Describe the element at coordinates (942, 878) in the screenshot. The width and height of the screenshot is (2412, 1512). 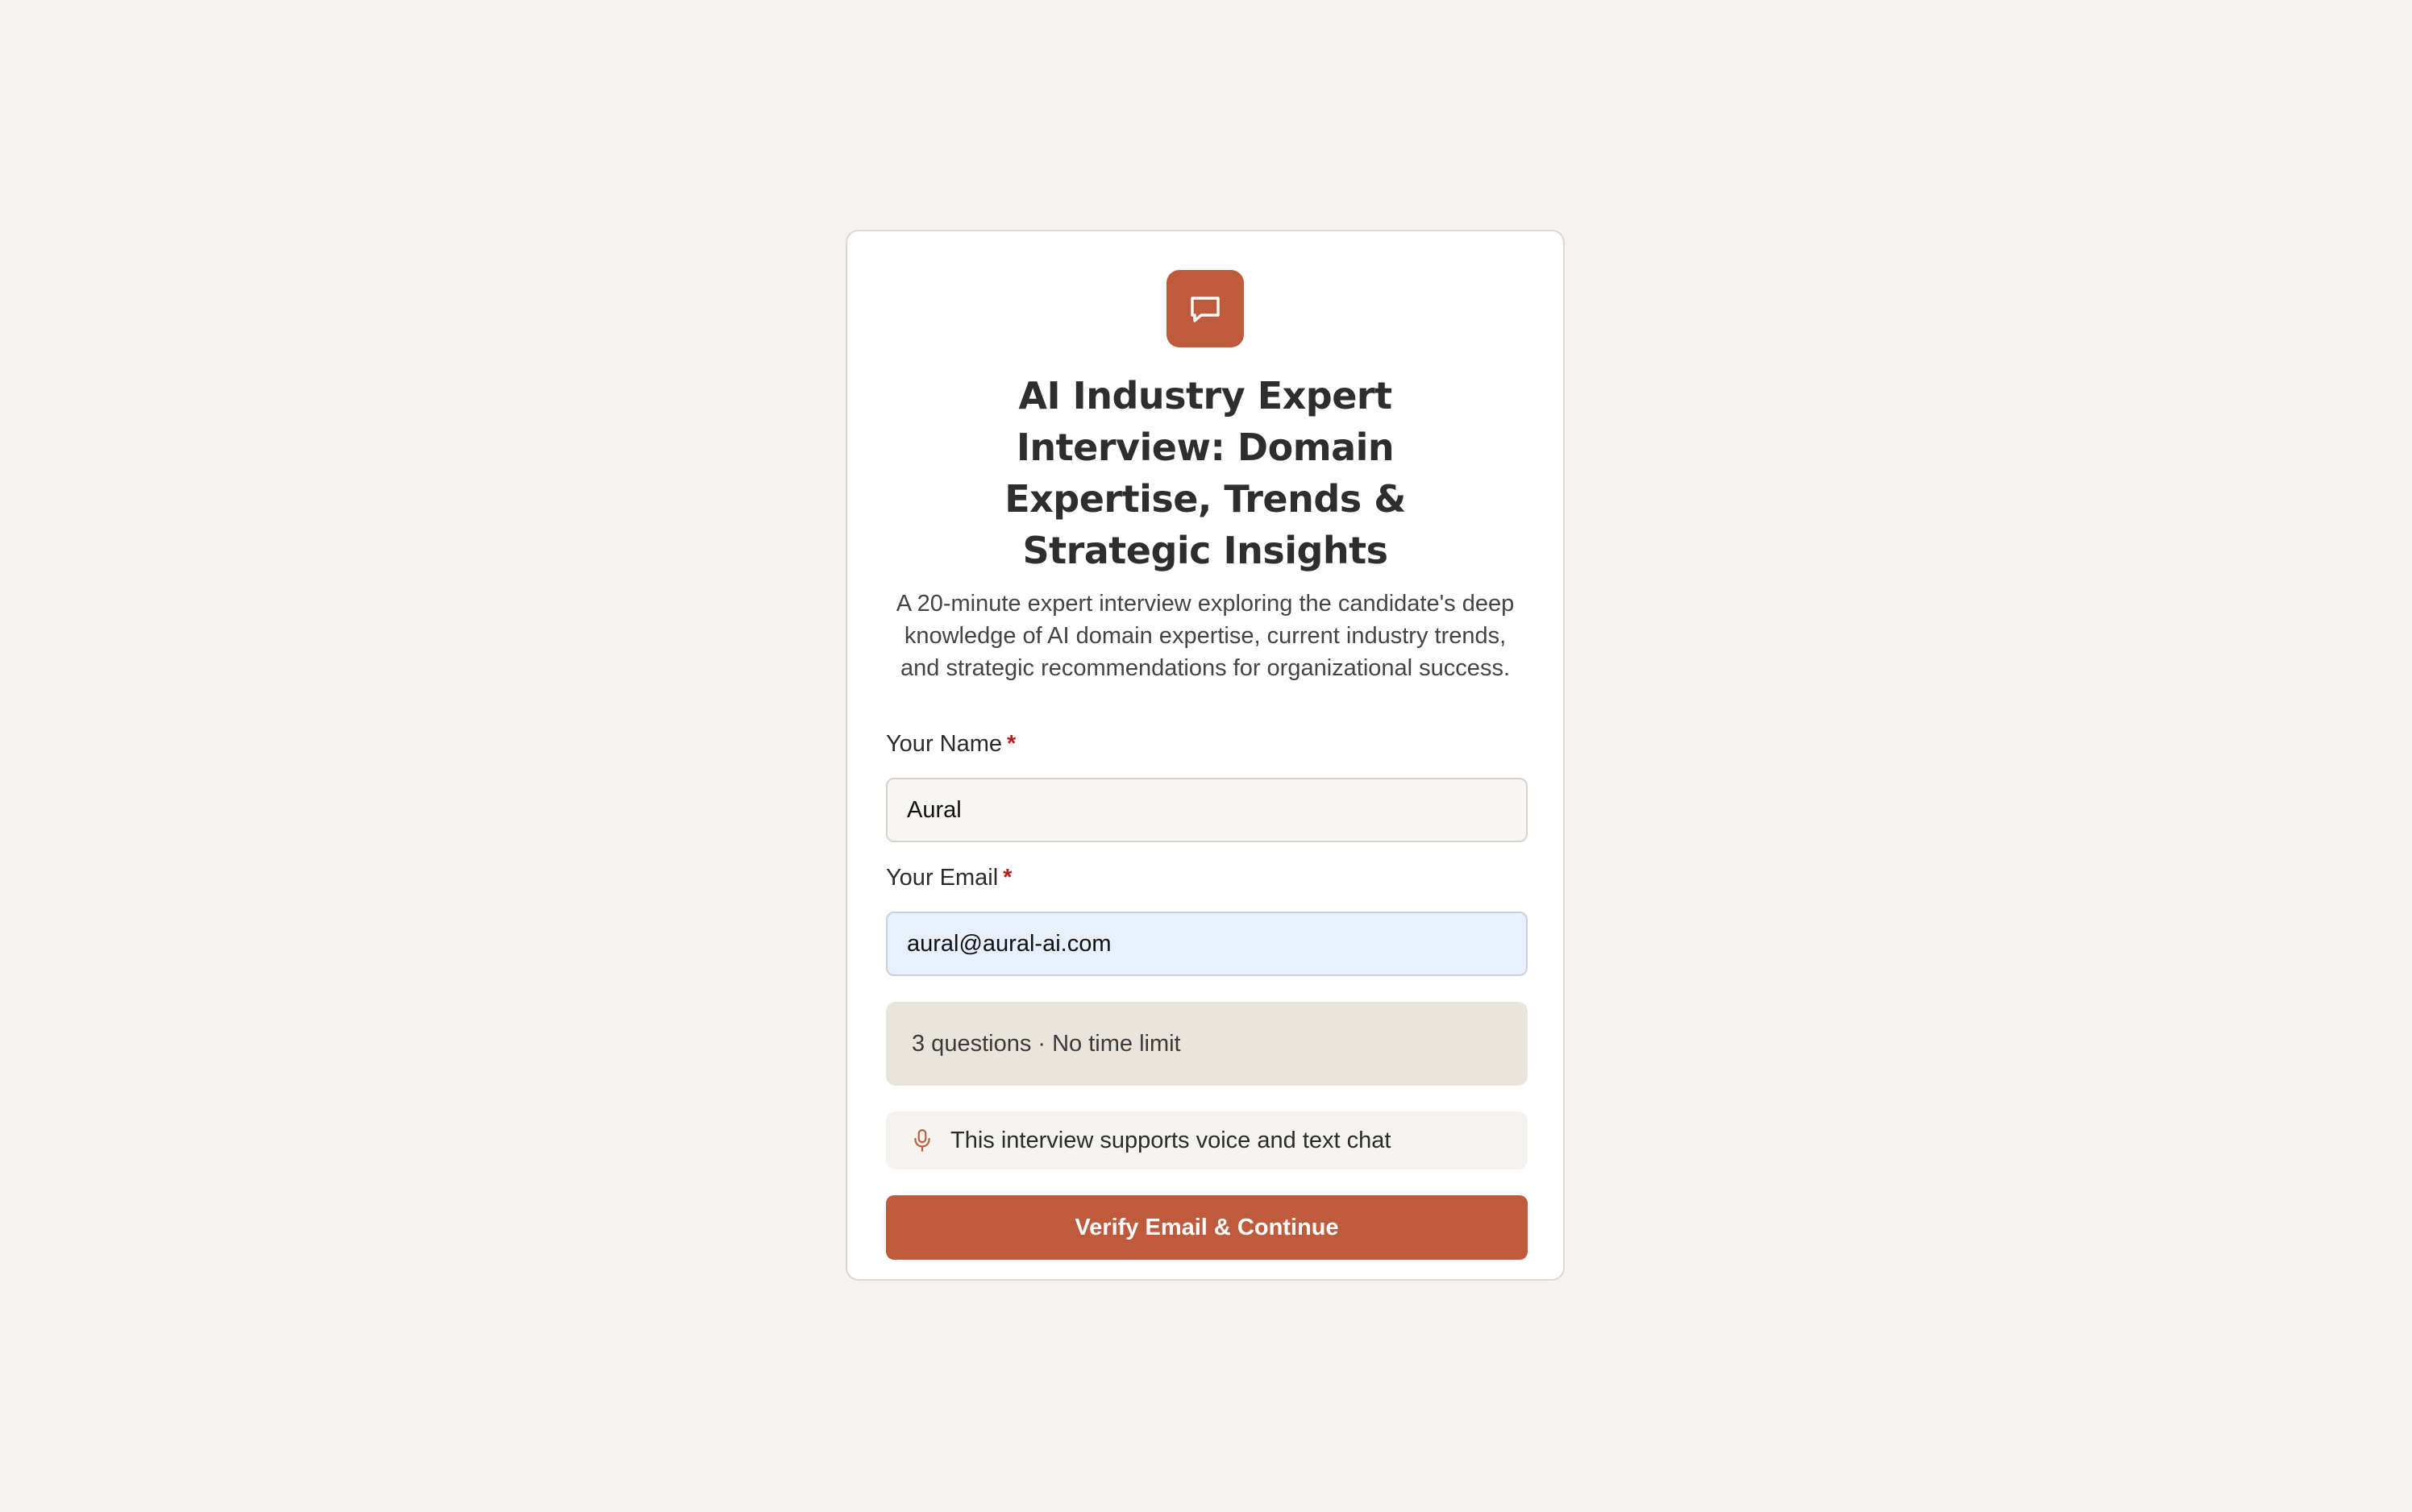
I see `email-label-text: Your Email` at that location.